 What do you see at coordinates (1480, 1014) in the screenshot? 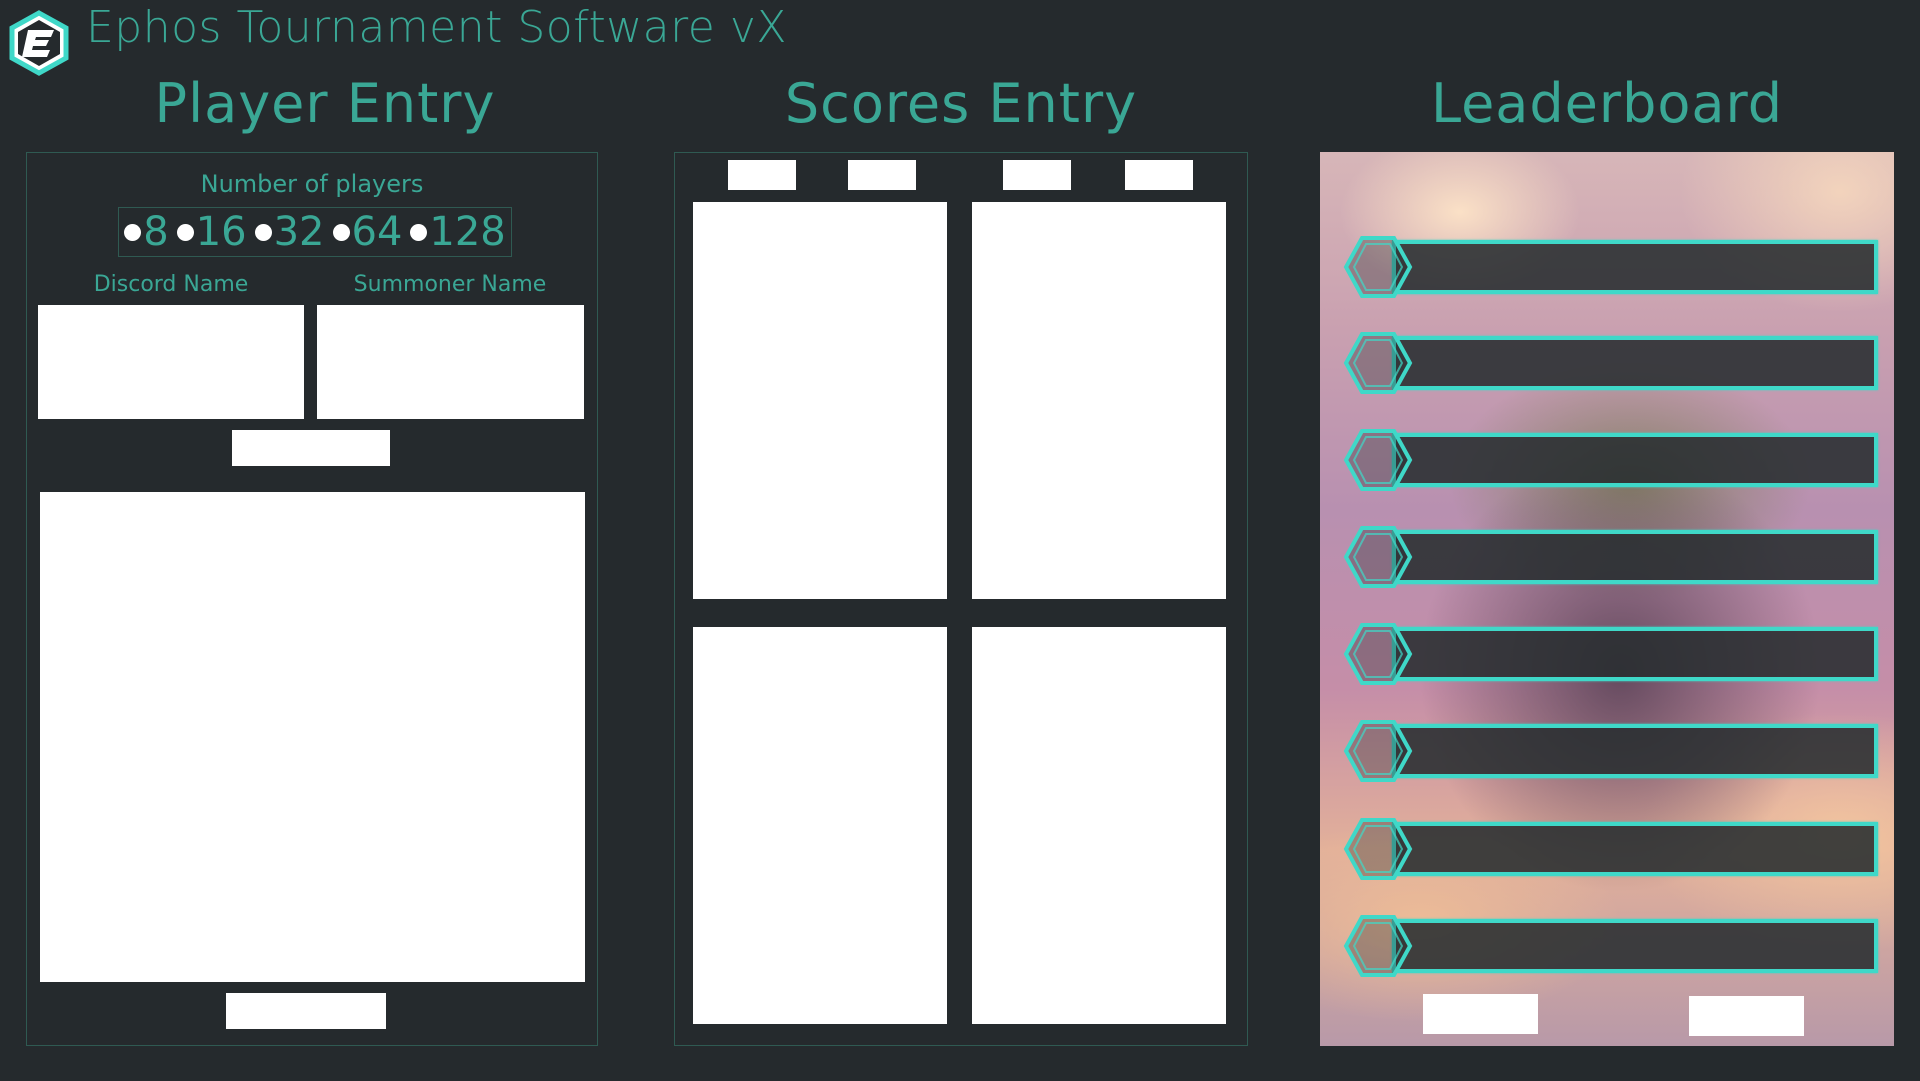
I see `leaderboard-button-left` at bounding box center [1480, 1014].